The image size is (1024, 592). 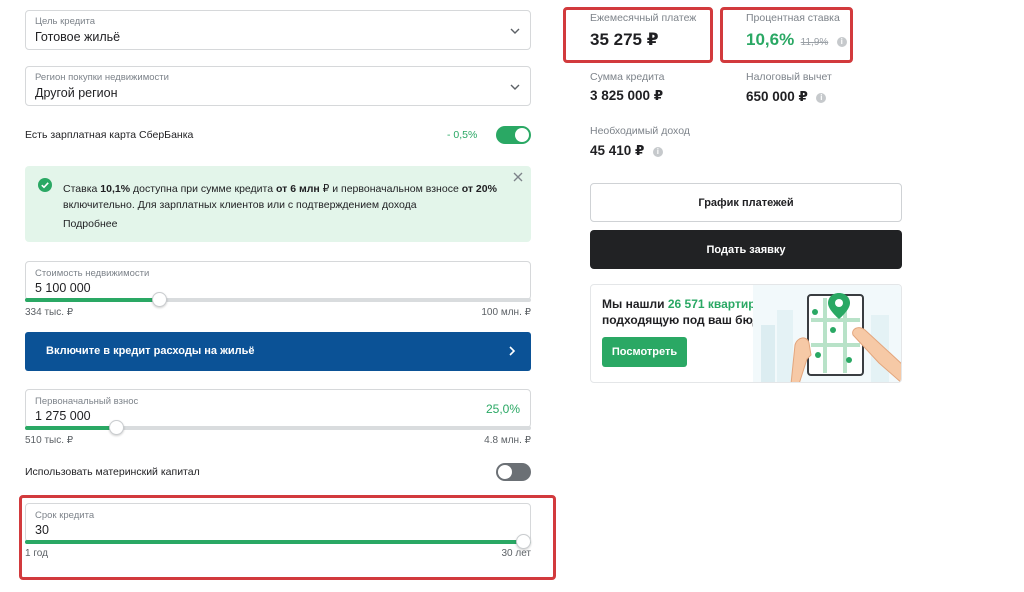 I want to click on loan-sum-value: 3 825 000 ₽, so click(x=627, y=95).